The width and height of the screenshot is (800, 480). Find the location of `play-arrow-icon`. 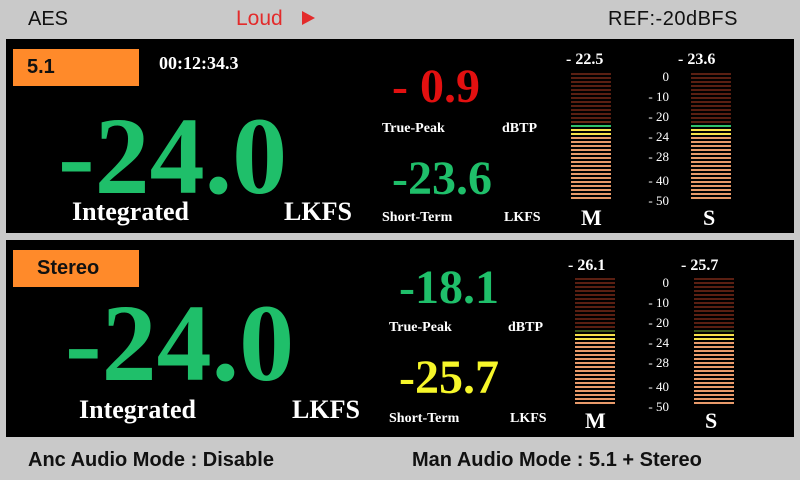

play-arrow-icon is located at coordinates (308, 18).